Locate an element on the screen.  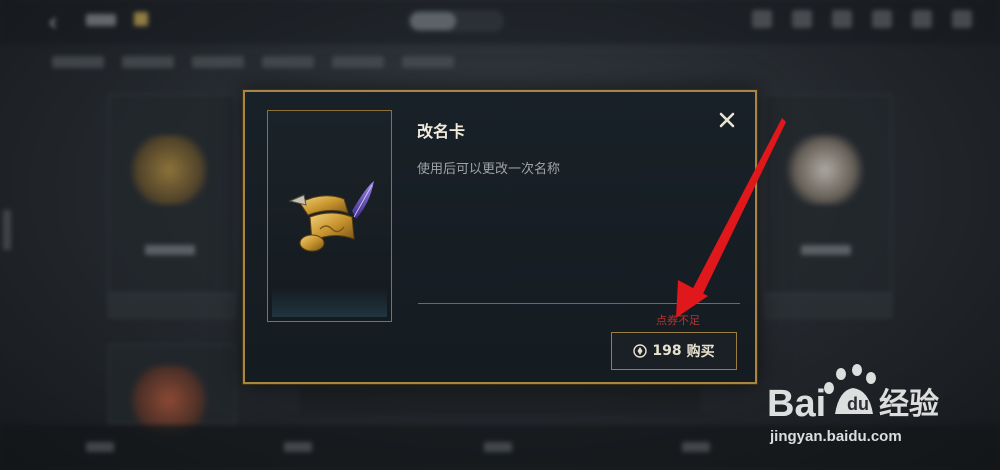
buy-label: 购买 is located at coordinates (700, 352).